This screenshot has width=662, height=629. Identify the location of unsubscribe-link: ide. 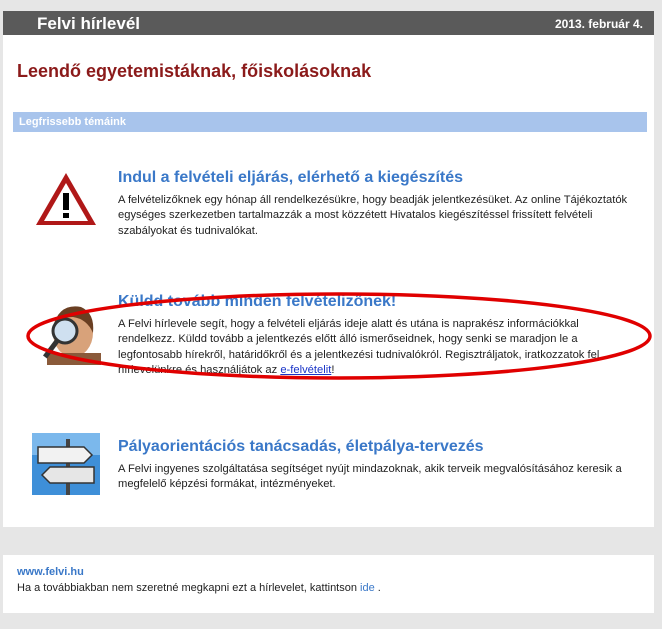
(367, 588).